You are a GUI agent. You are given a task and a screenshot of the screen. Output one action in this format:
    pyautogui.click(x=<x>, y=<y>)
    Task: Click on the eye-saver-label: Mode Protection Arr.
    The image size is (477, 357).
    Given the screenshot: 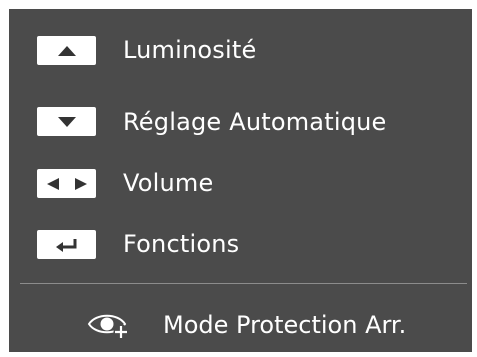 What is the action you would take?
    pyautogui.click(x=285, y=325)
    